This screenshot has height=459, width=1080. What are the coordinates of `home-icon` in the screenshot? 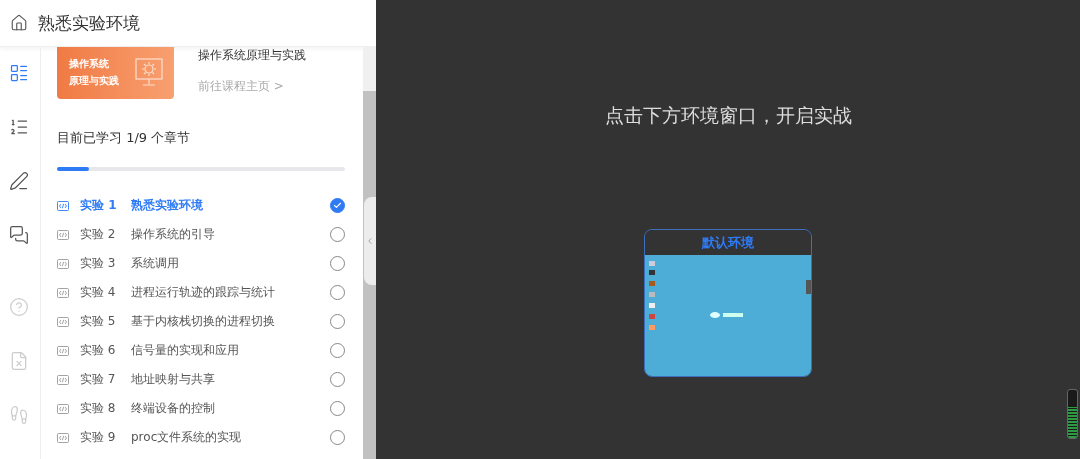 It's located at (19, 23).